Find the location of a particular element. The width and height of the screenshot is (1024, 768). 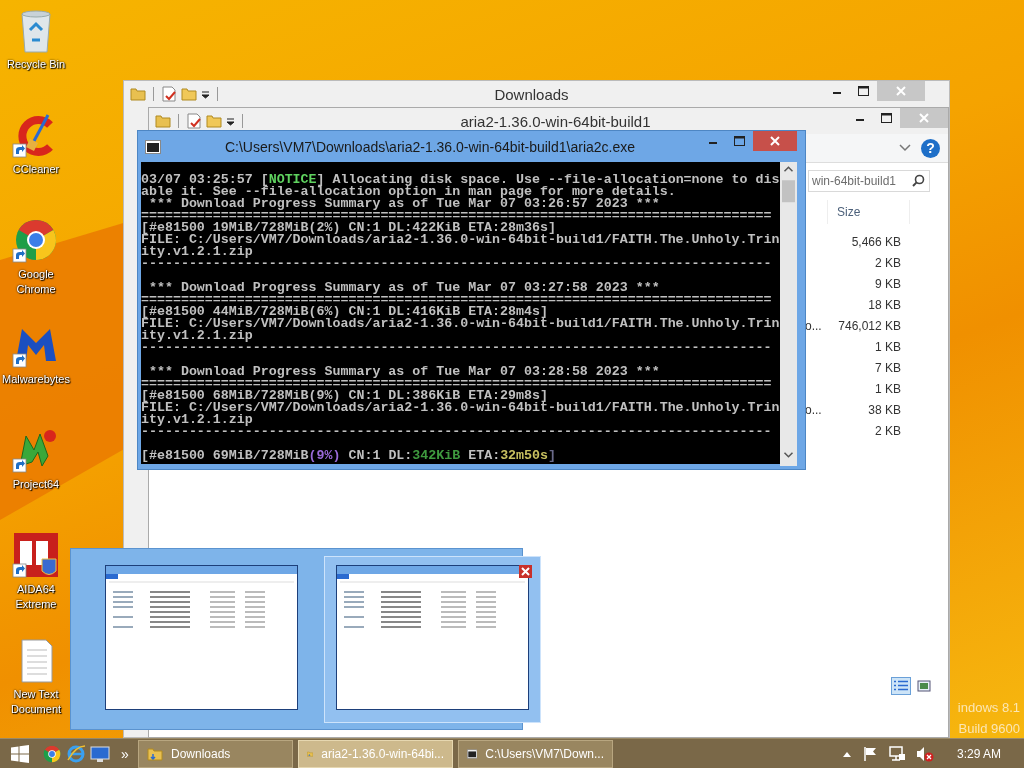

file-size: 7 KB is located at coordinates (887, 367).